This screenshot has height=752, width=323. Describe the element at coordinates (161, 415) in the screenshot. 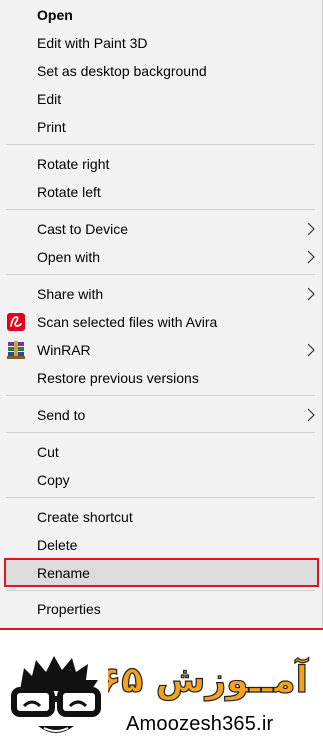

I see `menu-item-send-to: Send to` at that location.